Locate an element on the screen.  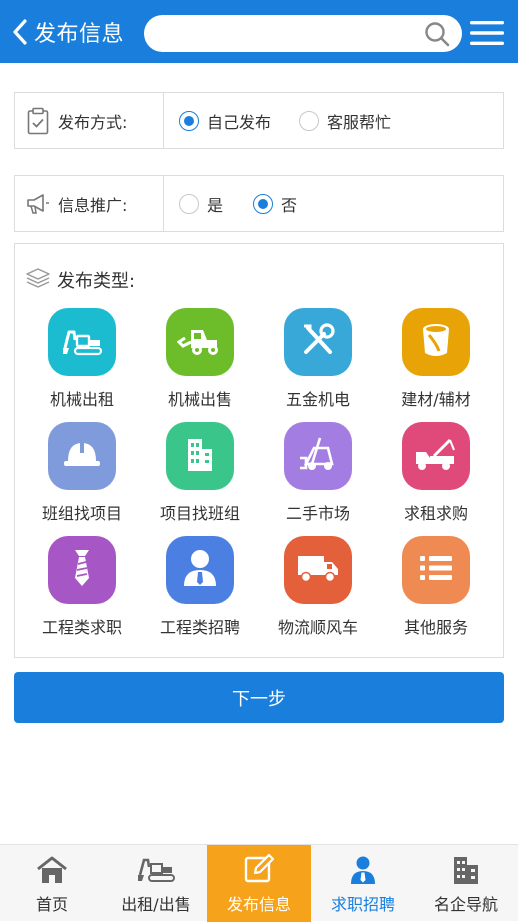
clipboard-icon is located at coordinates (38, 121).